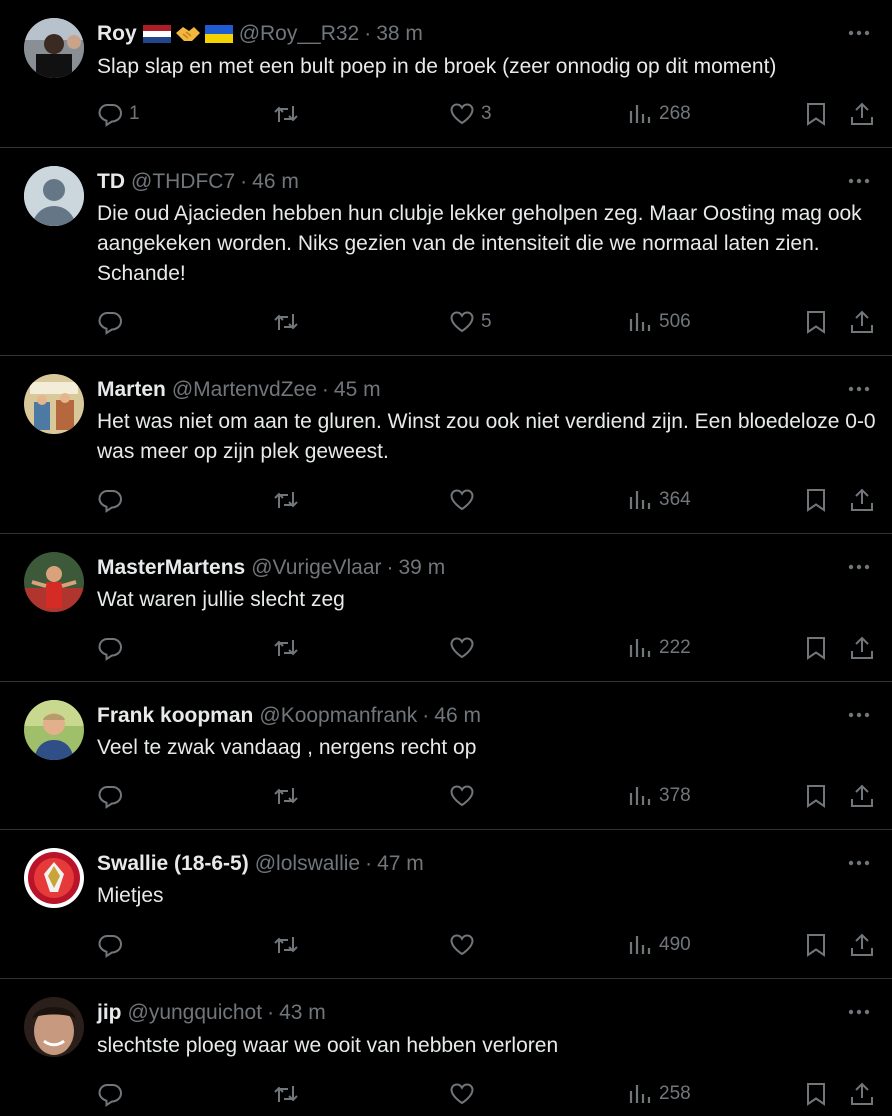 The image size is (892, 1116). What do you see at coordinates (244, 390) in the screenshot?
I see `author-handle: @MartenvdZee` at bounding box center [244, 390].